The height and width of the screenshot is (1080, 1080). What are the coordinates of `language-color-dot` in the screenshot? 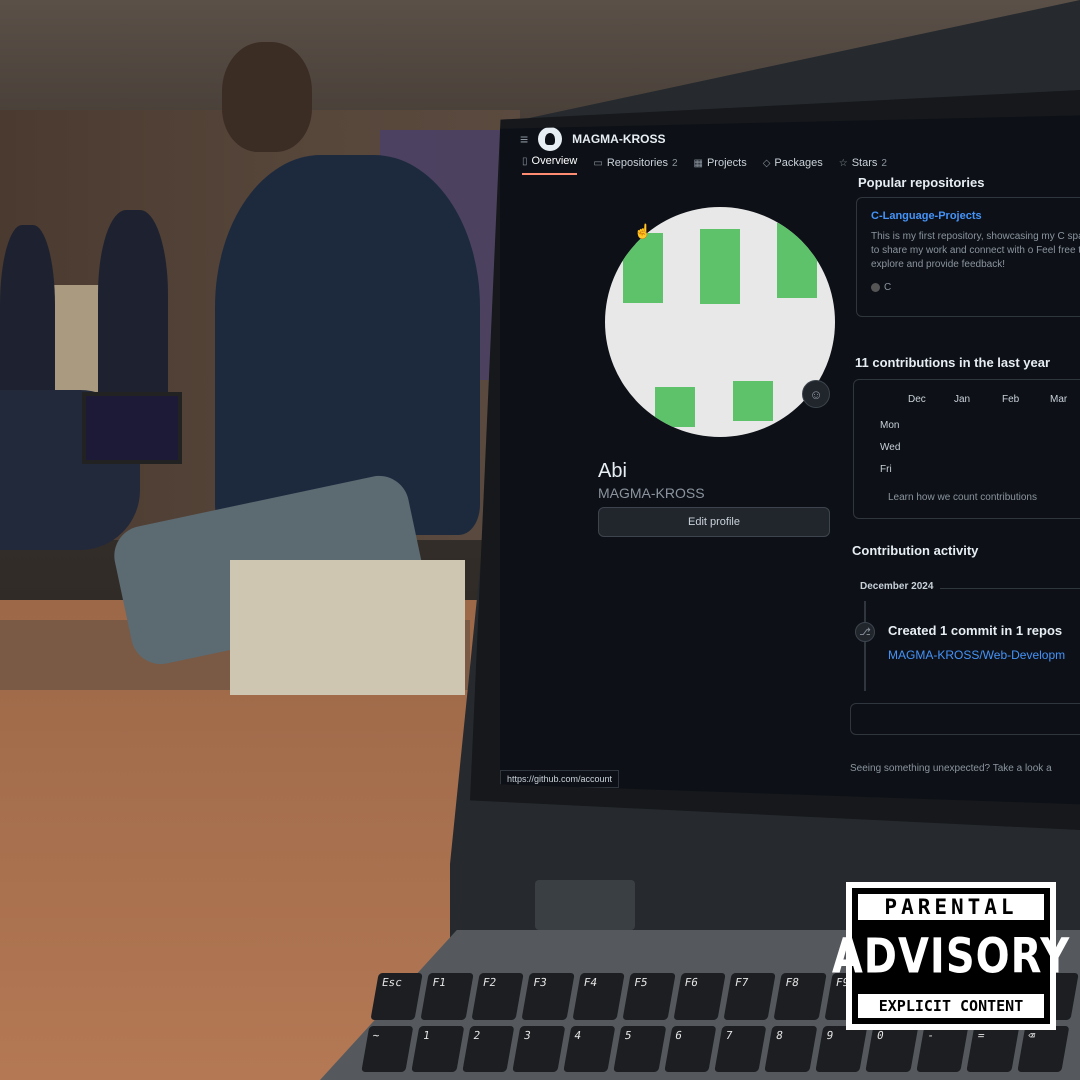 It's located at (875, 287).